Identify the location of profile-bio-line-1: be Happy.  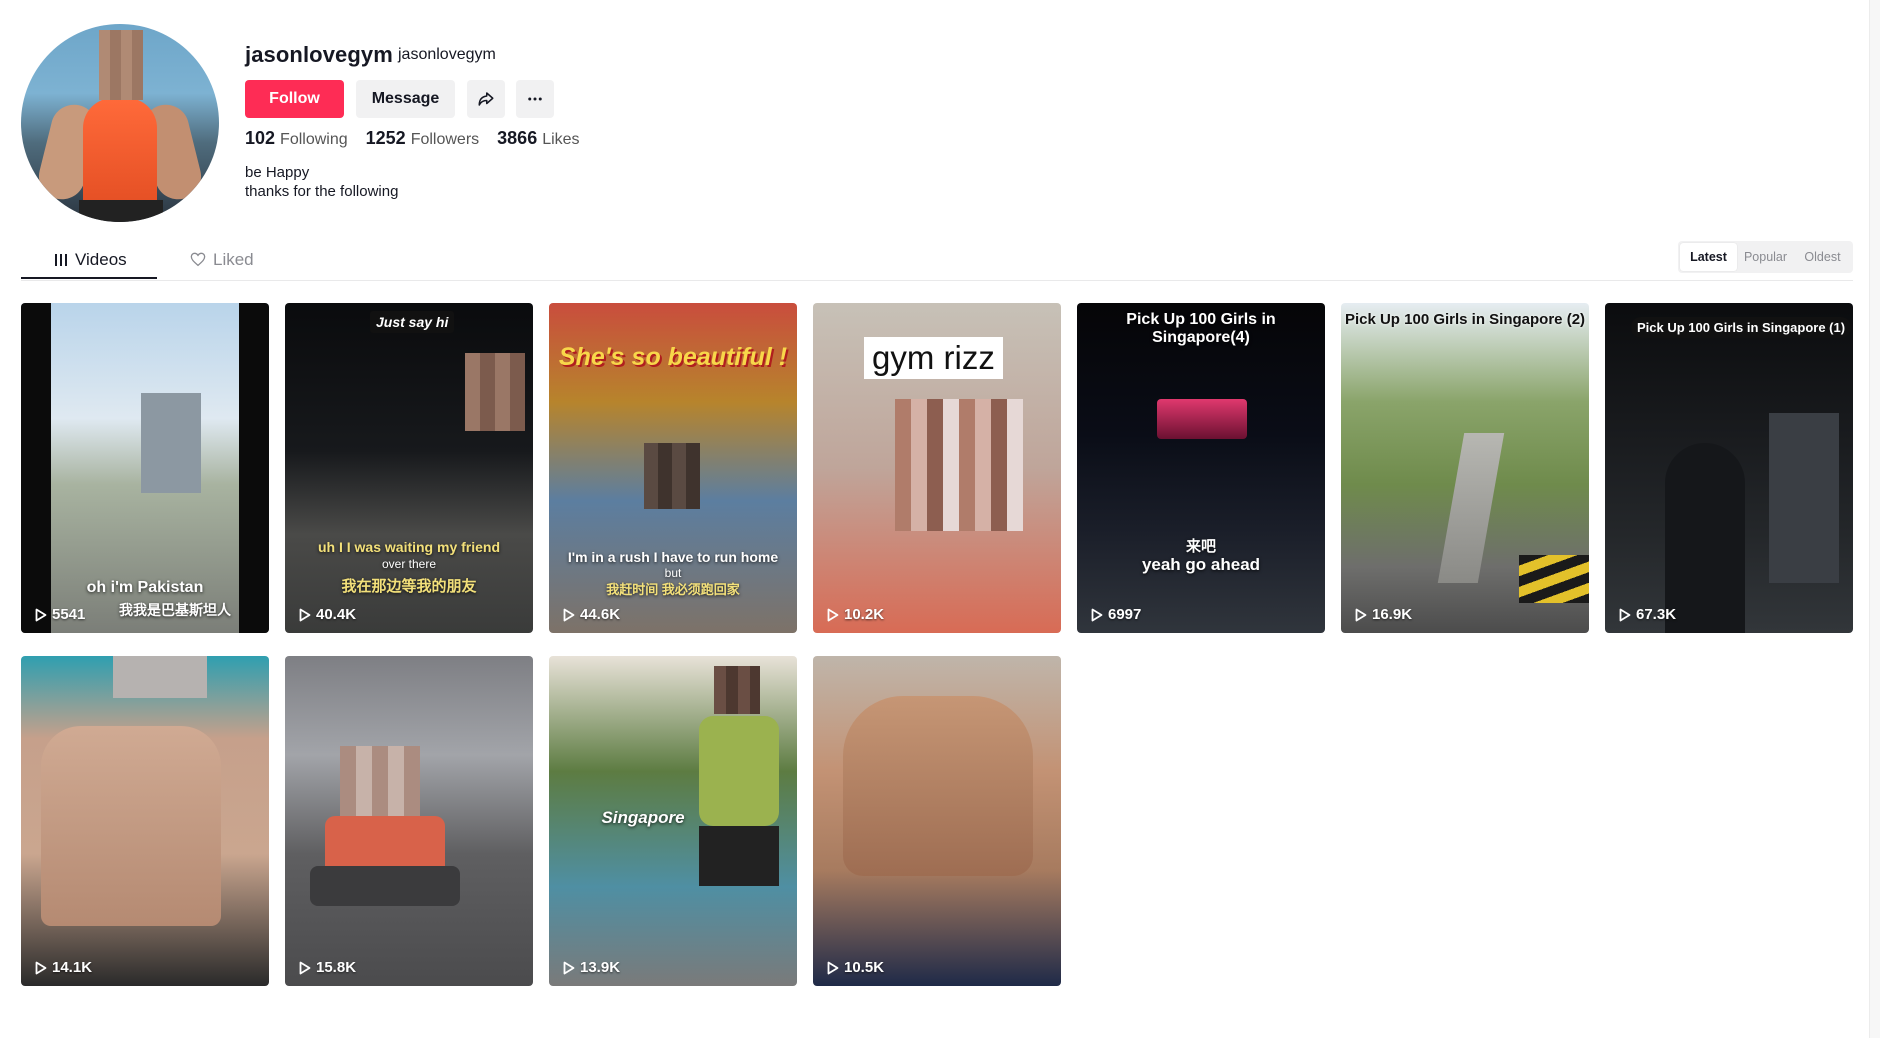
(277, 172).